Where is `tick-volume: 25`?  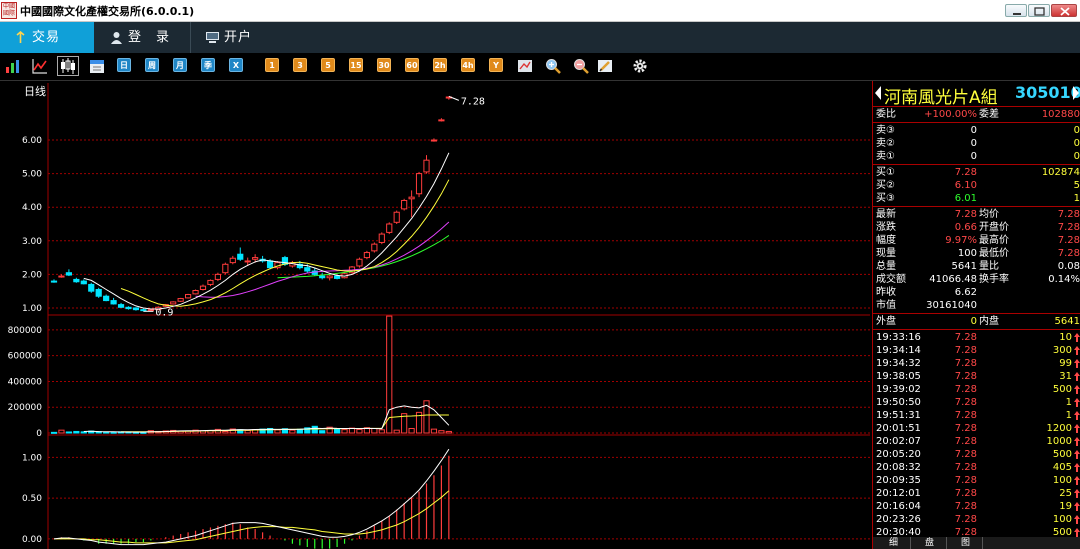 tick-volume: 25 is located at coordinates (1065, 493).